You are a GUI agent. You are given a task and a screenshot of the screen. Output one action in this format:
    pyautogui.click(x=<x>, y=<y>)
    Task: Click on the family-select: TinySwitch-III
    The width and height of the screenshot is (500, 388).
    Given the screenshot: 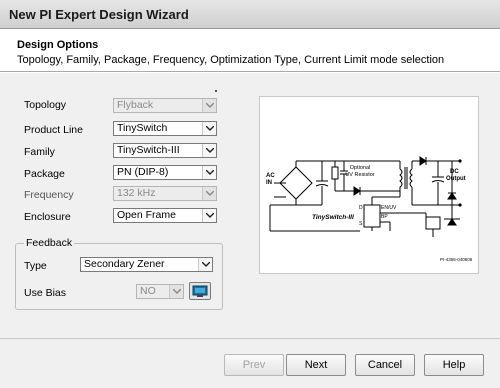 What is the action you would take?
    pyautogui.click(x=165, y=150)
    